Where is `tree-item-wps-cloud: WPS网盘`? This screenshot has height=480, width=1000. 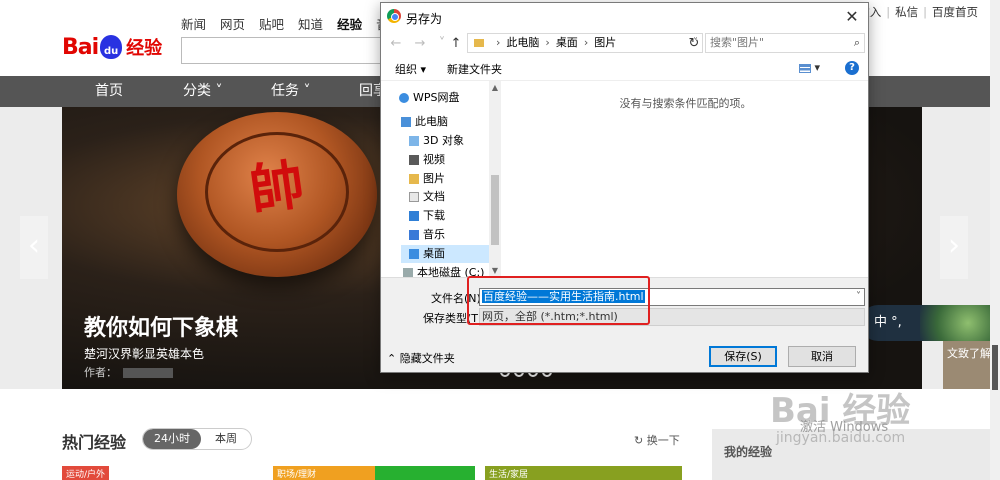
tree-item-wps-cloud: WPS网盘 is located at coordinates (429, 98).